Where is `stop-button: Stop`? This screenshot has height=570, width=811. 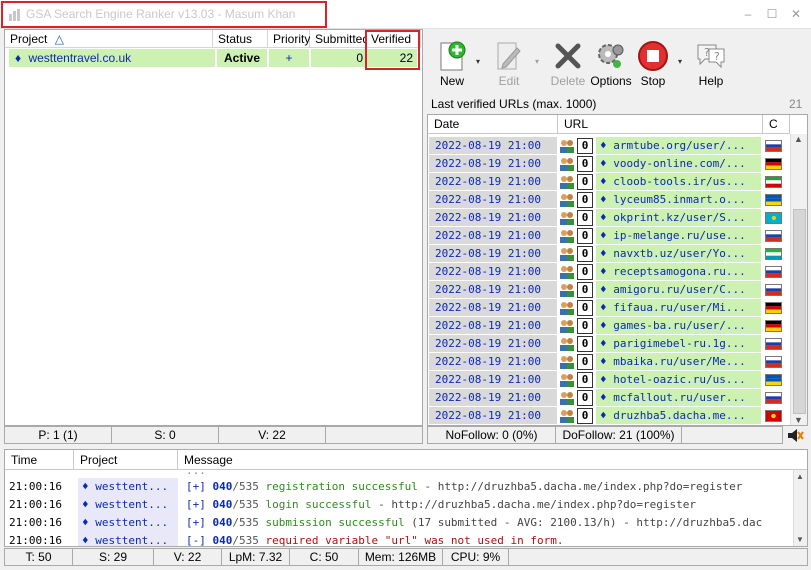
stop-button: Stop is located at coordinates (653, 64).